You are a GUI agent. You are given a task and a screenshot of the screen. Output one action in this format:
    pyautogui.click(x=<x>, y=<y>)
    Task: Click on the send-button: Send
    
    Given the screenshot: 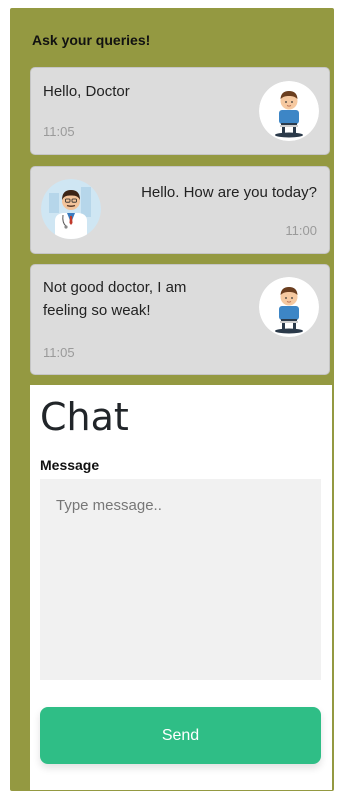 What is the action you would take?
    pyautogui.click(x=180, y=735)
    